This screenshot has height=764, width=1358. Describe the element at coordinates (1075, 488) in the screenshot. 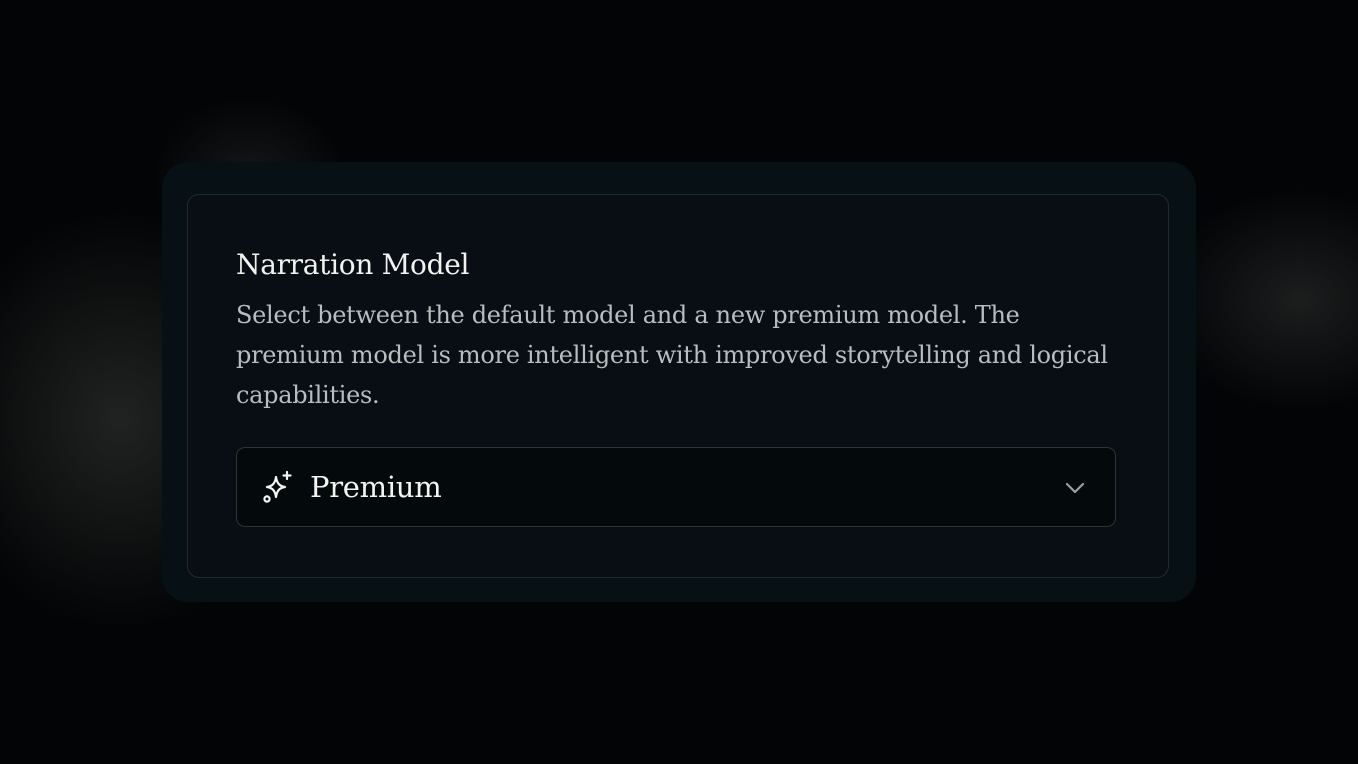

I see `chevron-down-icon` at that location.